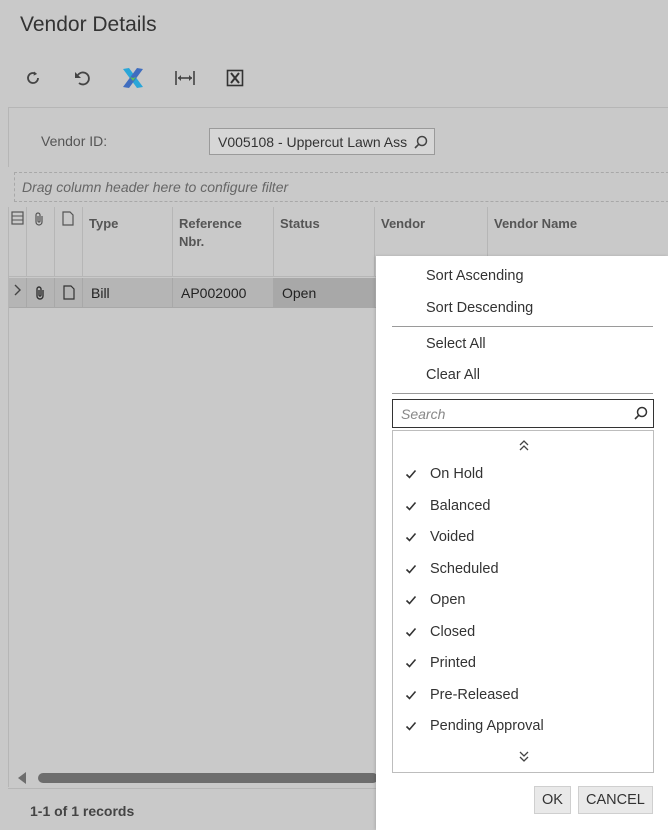 Image resolution: width=668 pixels, height=830 pixels. What do you see at coordinates (457, 474) in the screenshot?
I see `list-item-label: On Hold` at bounding box center [457, 474].